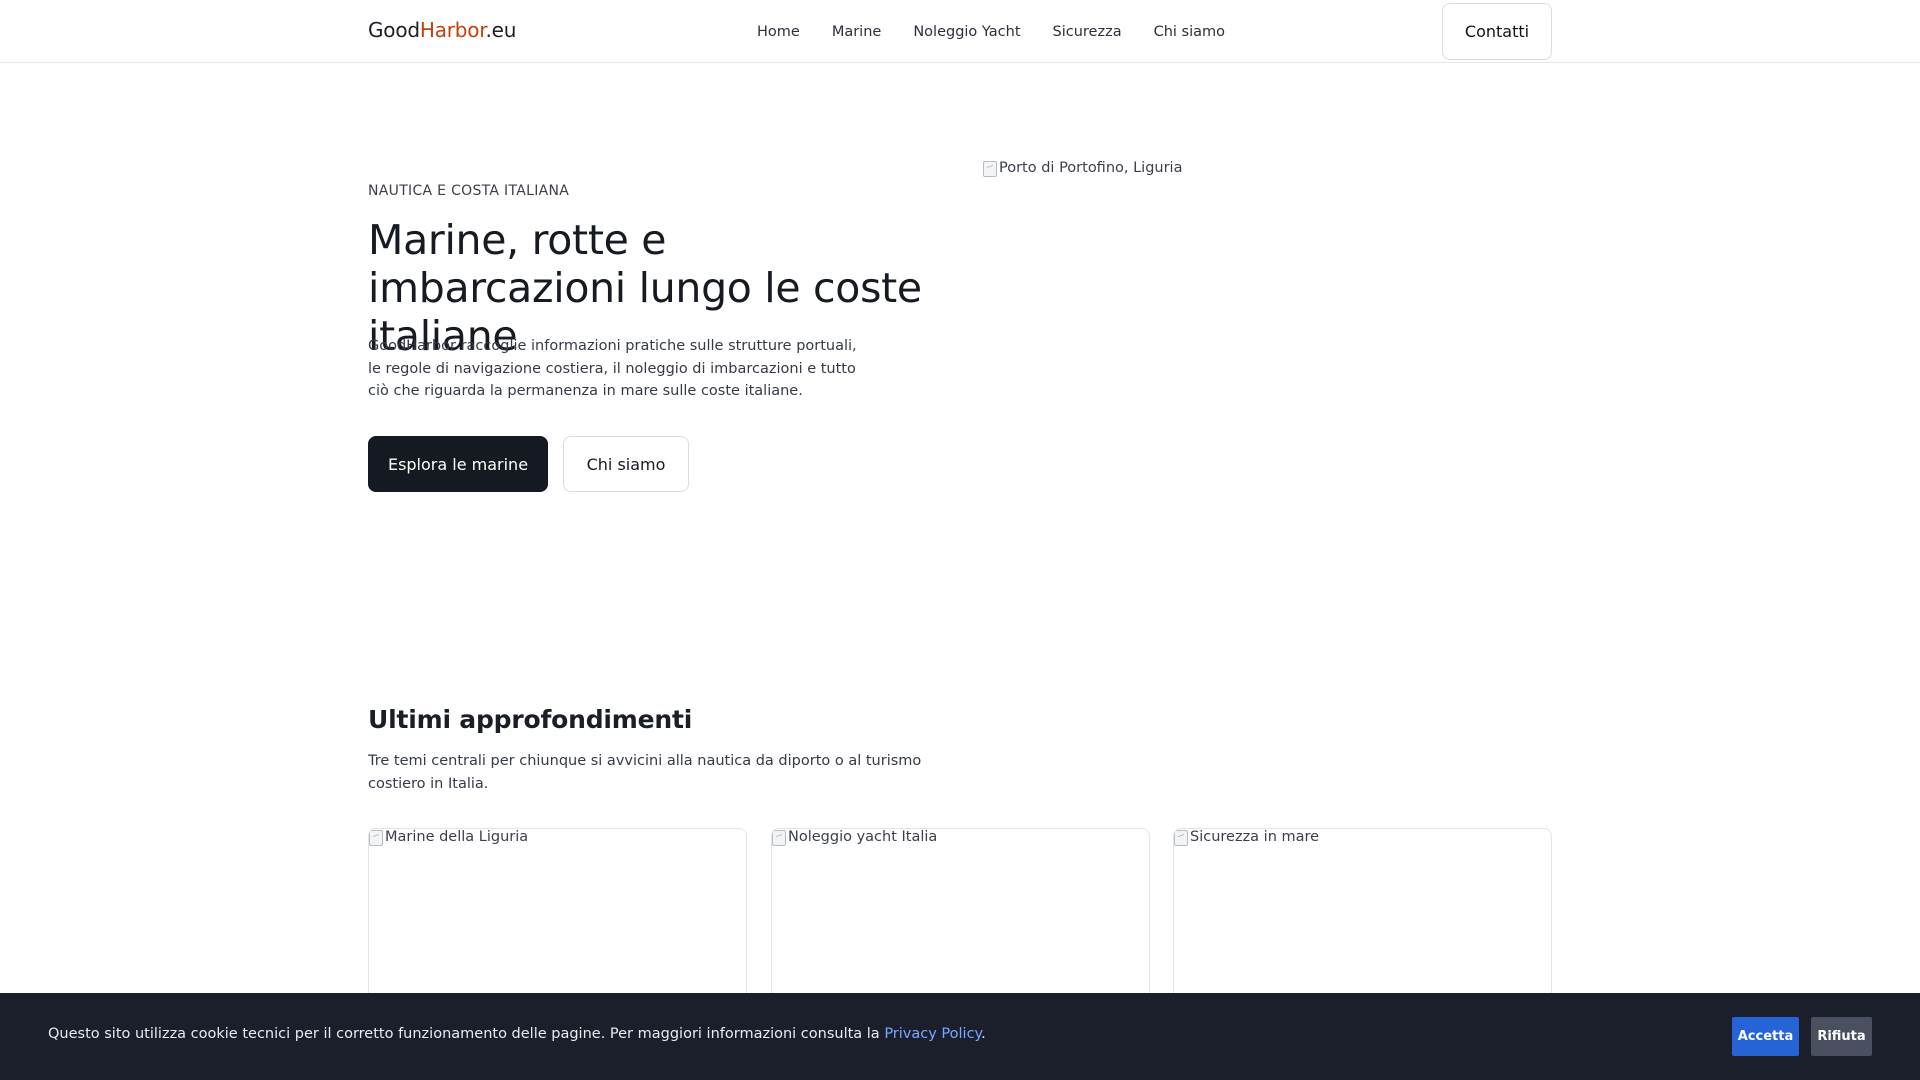 This screenshot has width=1920, height=1080. Describe the element at coordinates (1497, 31) in the screenshot. I see `contact-button: Contatti` at that location.